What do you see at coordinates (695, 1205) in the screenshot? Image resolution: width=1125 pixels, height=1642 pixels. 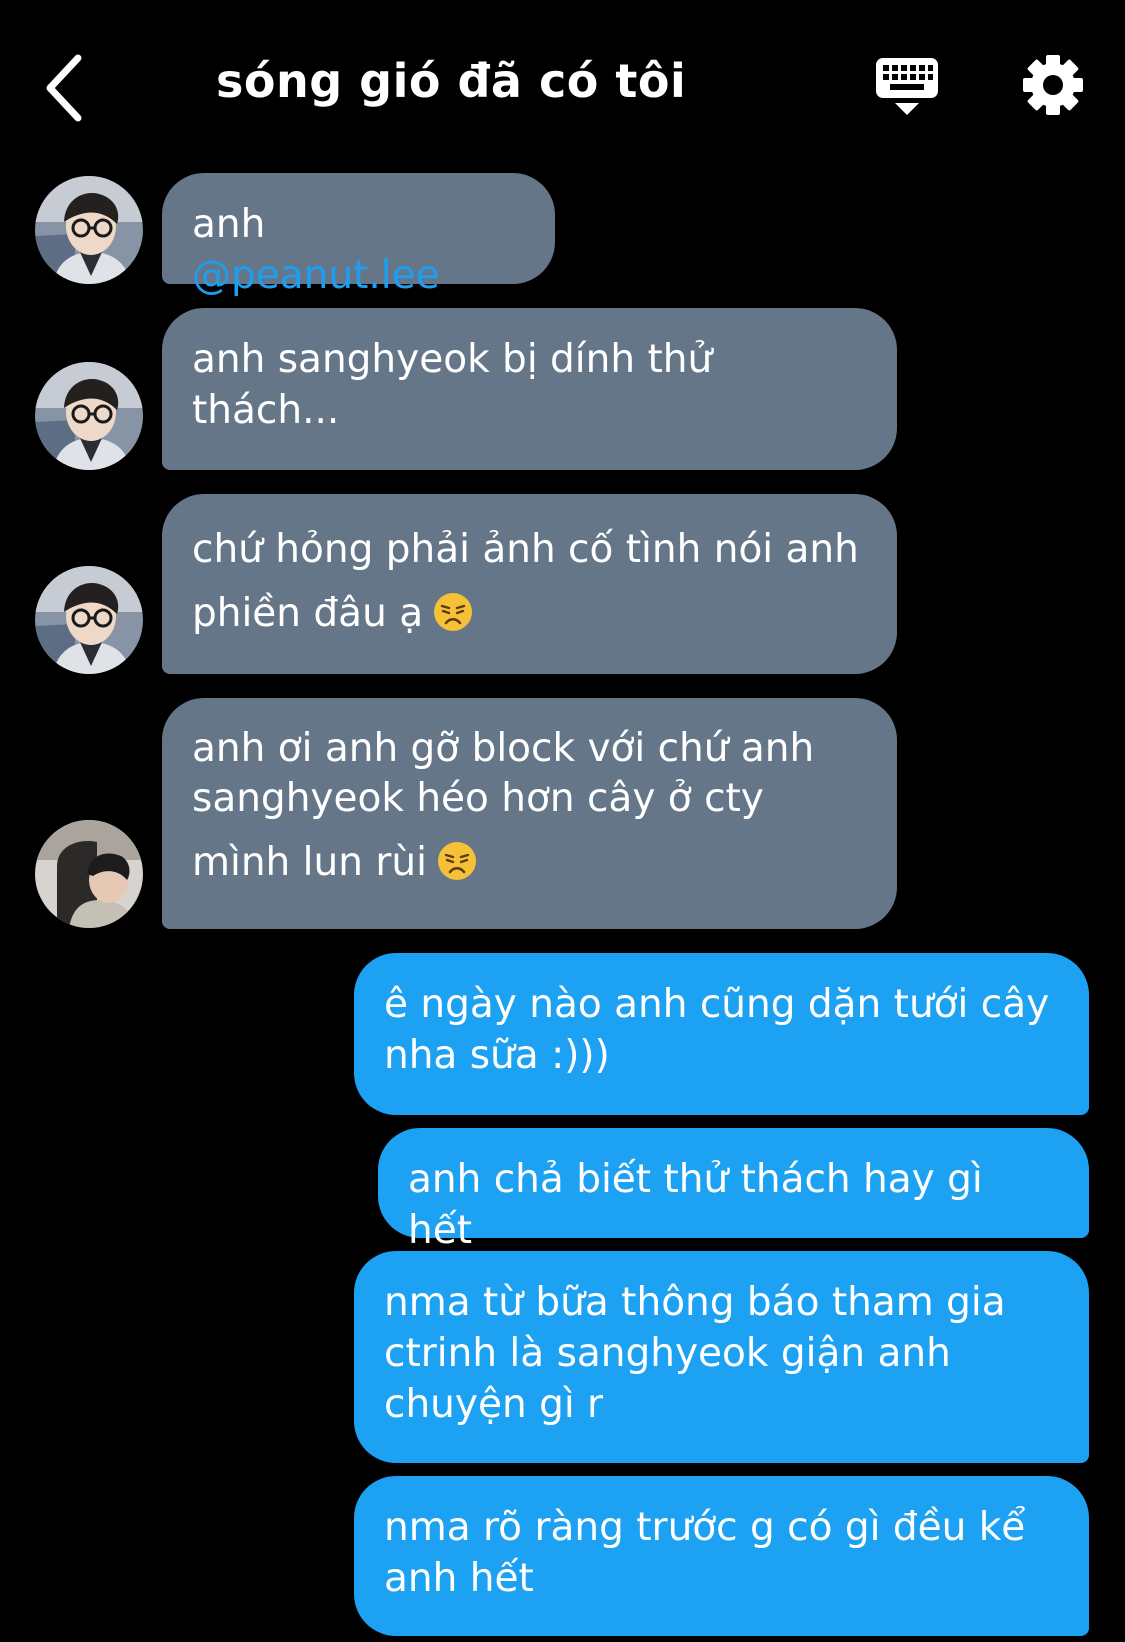 I see `message-line: anh chả biết thử thách hay gì hết` at bounding box center [695, 1205].